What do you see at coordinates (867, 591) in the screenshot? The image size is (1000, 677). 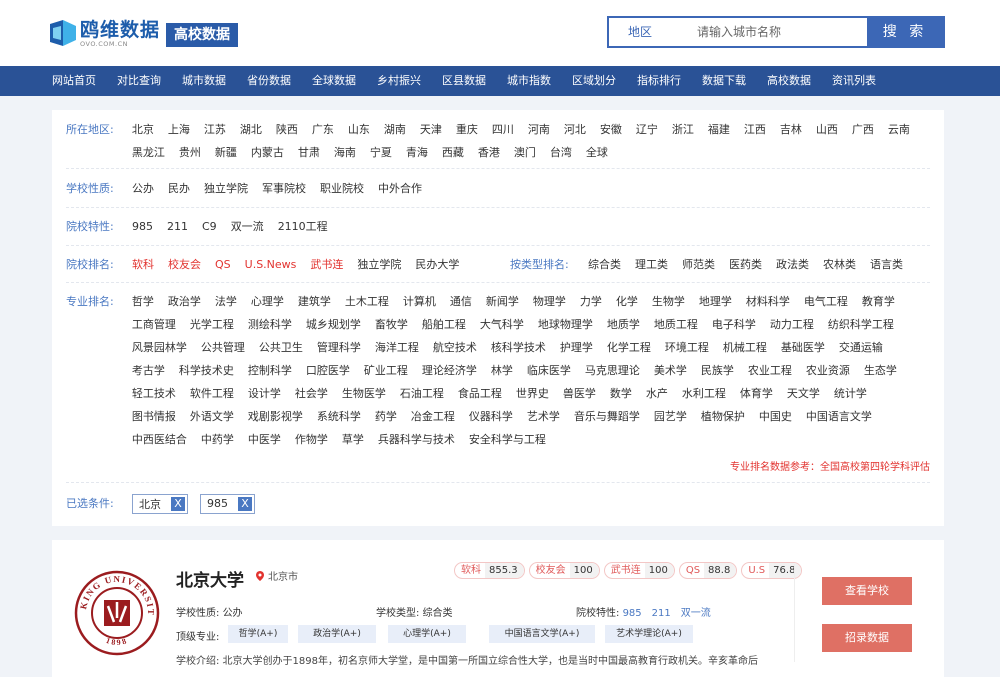 I see `view-school-button: 查看学校` at bounding box center [867, 591].